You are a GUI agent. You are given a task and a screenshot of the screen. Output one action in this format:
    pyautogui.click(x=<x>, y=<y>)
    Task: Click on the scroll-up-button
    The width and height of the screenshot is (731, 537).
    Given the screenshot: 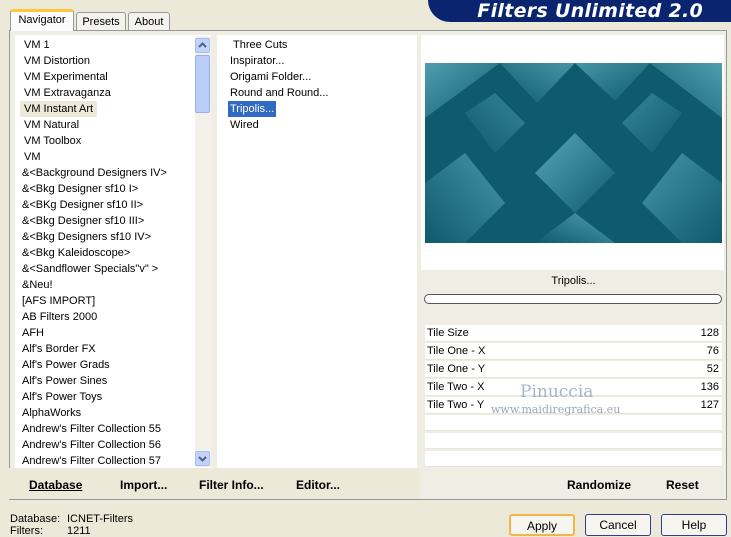 What is the action you would take?
    pyautogui.click(x=202, y=45)
    